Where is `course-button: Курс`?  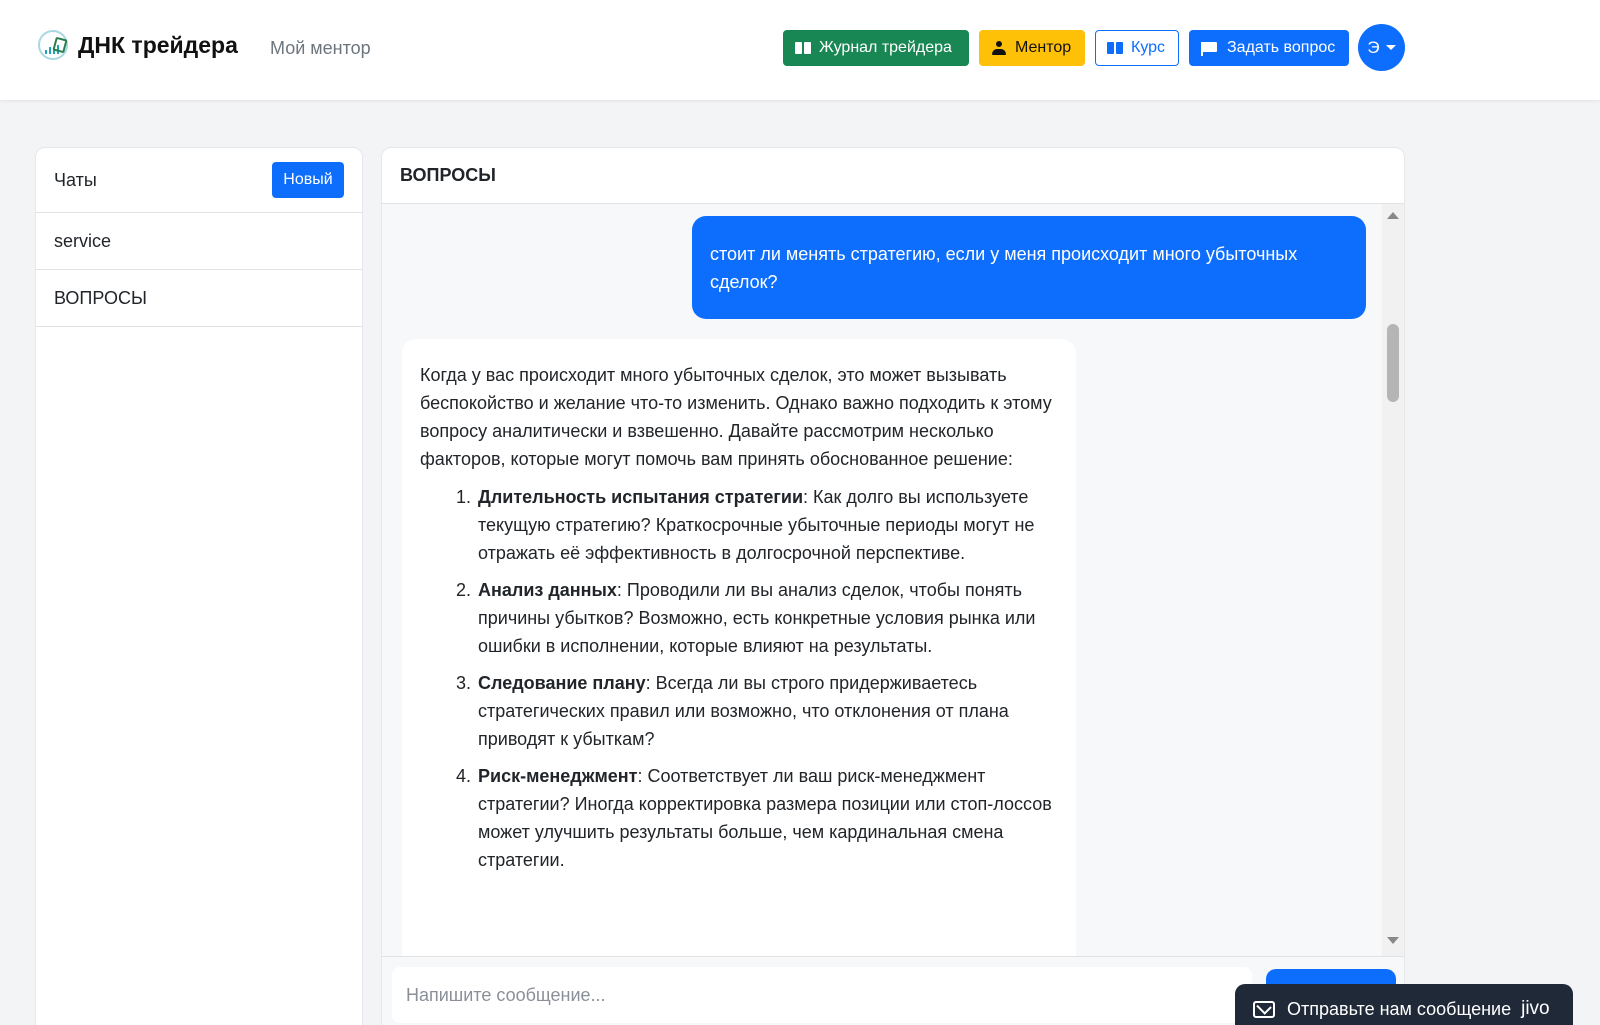 course-button: Курс is located at coordinates (1137, 48).